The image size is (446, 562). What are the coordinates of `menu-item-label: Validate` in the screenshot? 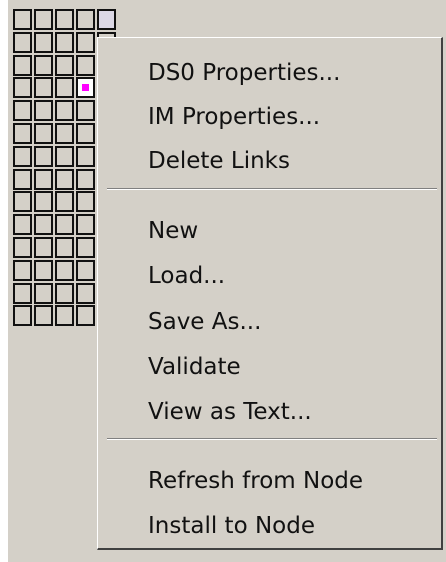 It's located at (194, 367).